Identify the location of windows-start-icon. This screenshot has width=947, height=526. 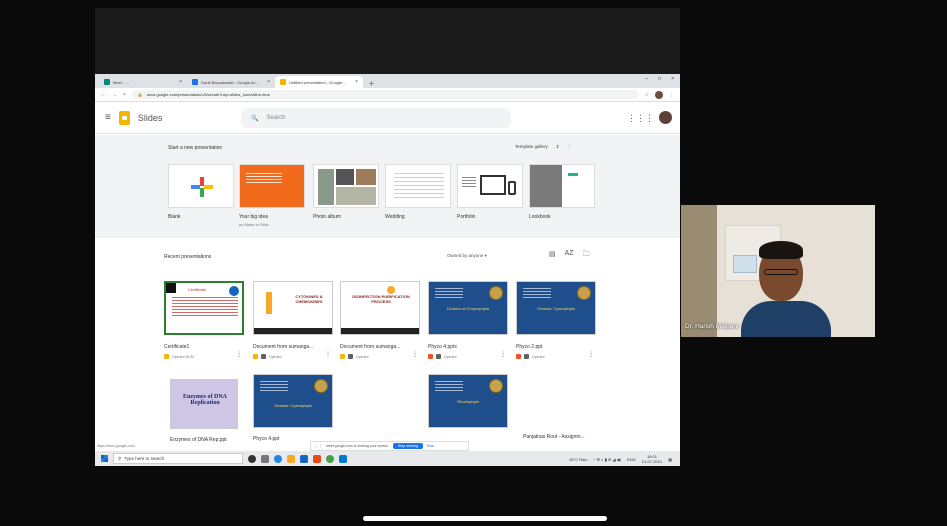
(104, 458).